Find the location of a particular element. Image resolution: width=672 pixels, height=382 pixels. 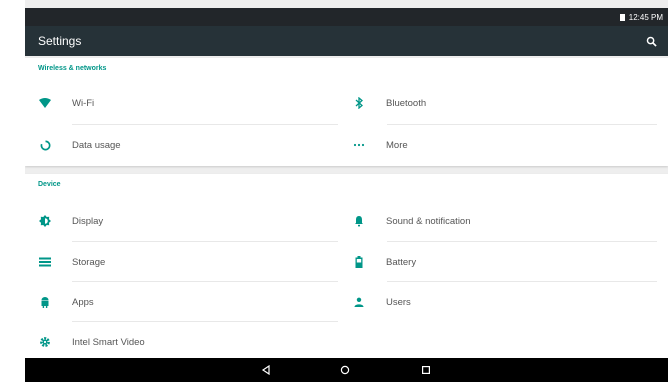

settings-item-more: More is located at coordinates (502, 145).